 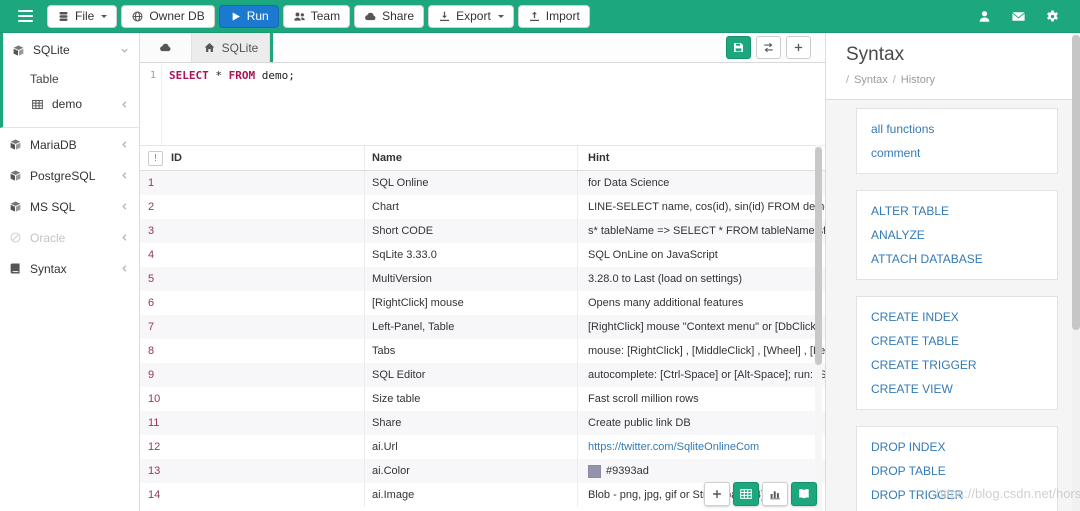 What do you see at coordinates (482, 471) in the screenshot?
I see `table-row: 13 ai.Color #9393ad` at bounding box center [482, 471].